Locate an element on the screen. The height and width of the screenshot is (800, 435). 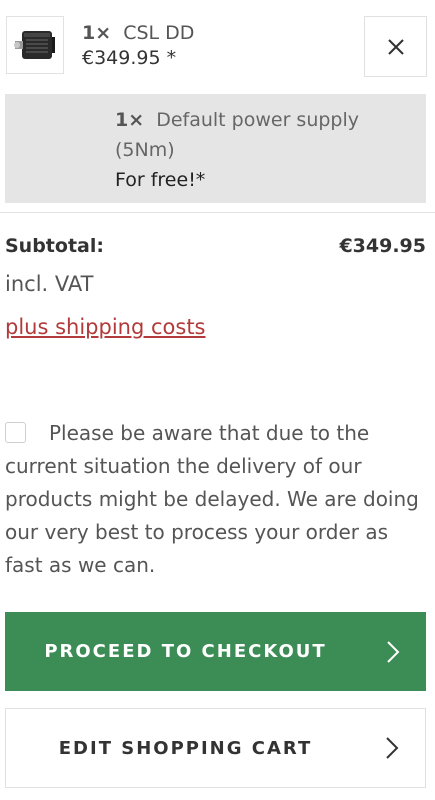
item-name: CSL DD is located at coordinates (158, 33).